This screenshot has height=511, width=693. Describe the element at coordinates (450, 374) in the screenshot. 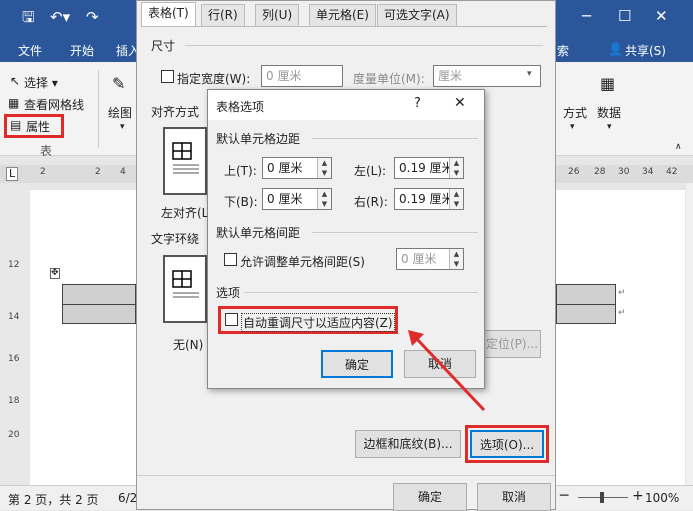

I see `arrow-shaft` at that location.